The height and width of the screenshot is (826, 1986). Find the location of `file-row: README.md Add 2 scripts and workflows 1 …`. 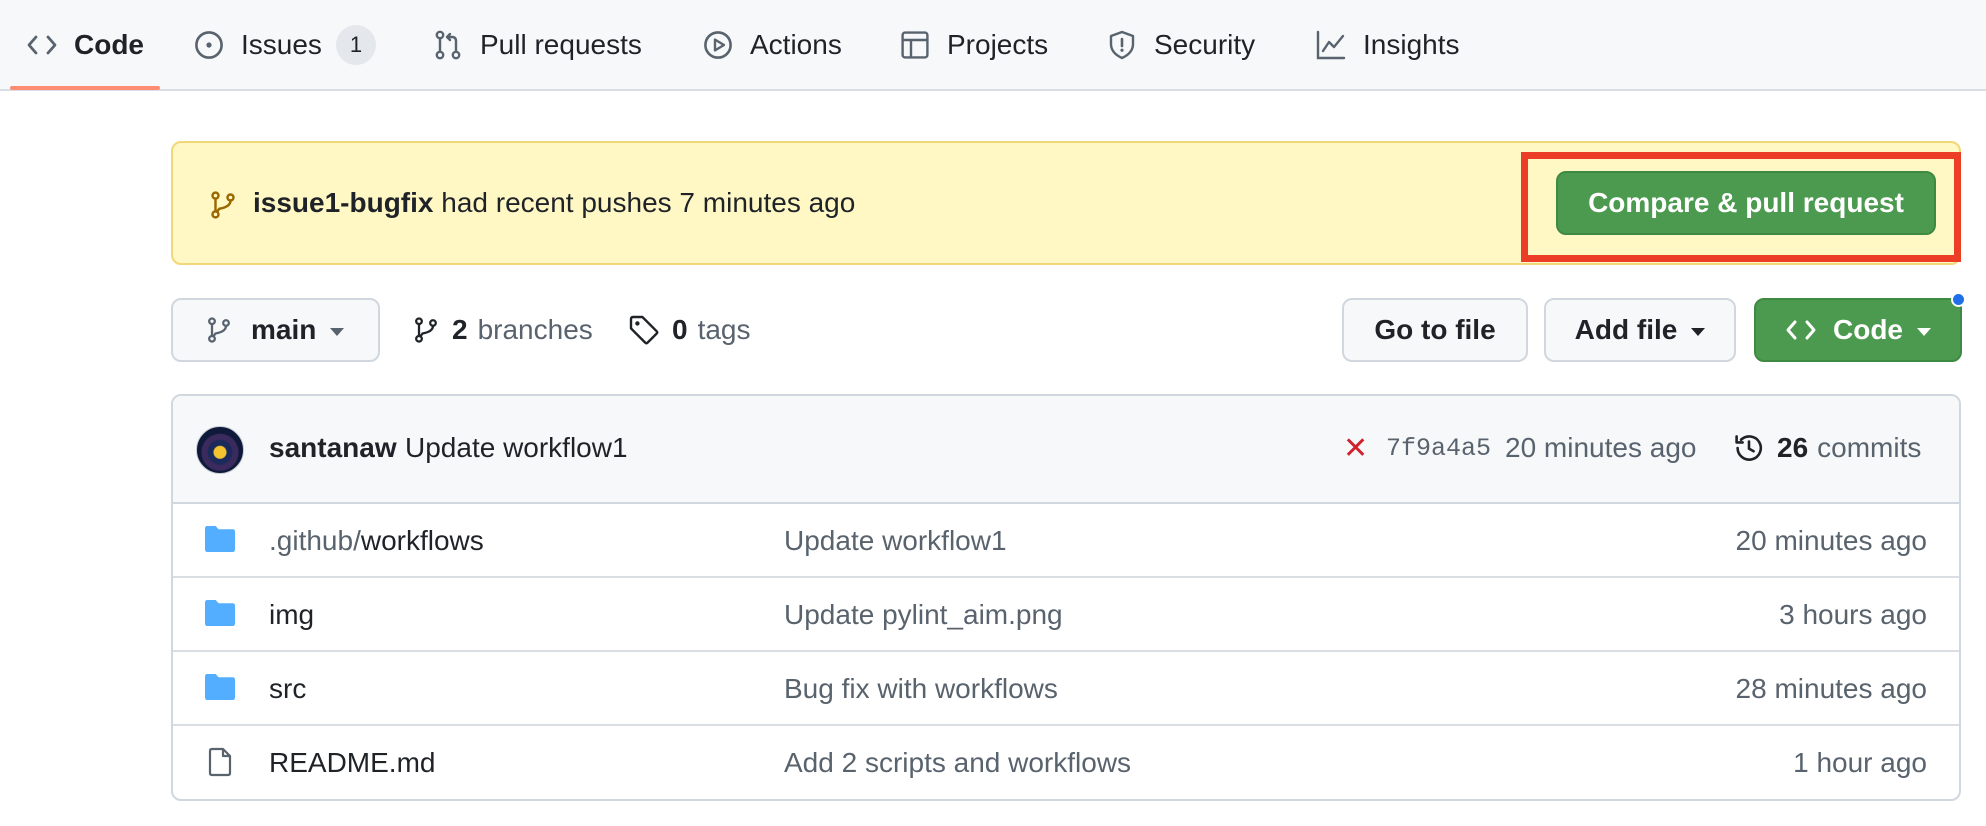

file-row: README.md Add 2 scripts and workflows 1 … is located at coordinates (1066, 762).